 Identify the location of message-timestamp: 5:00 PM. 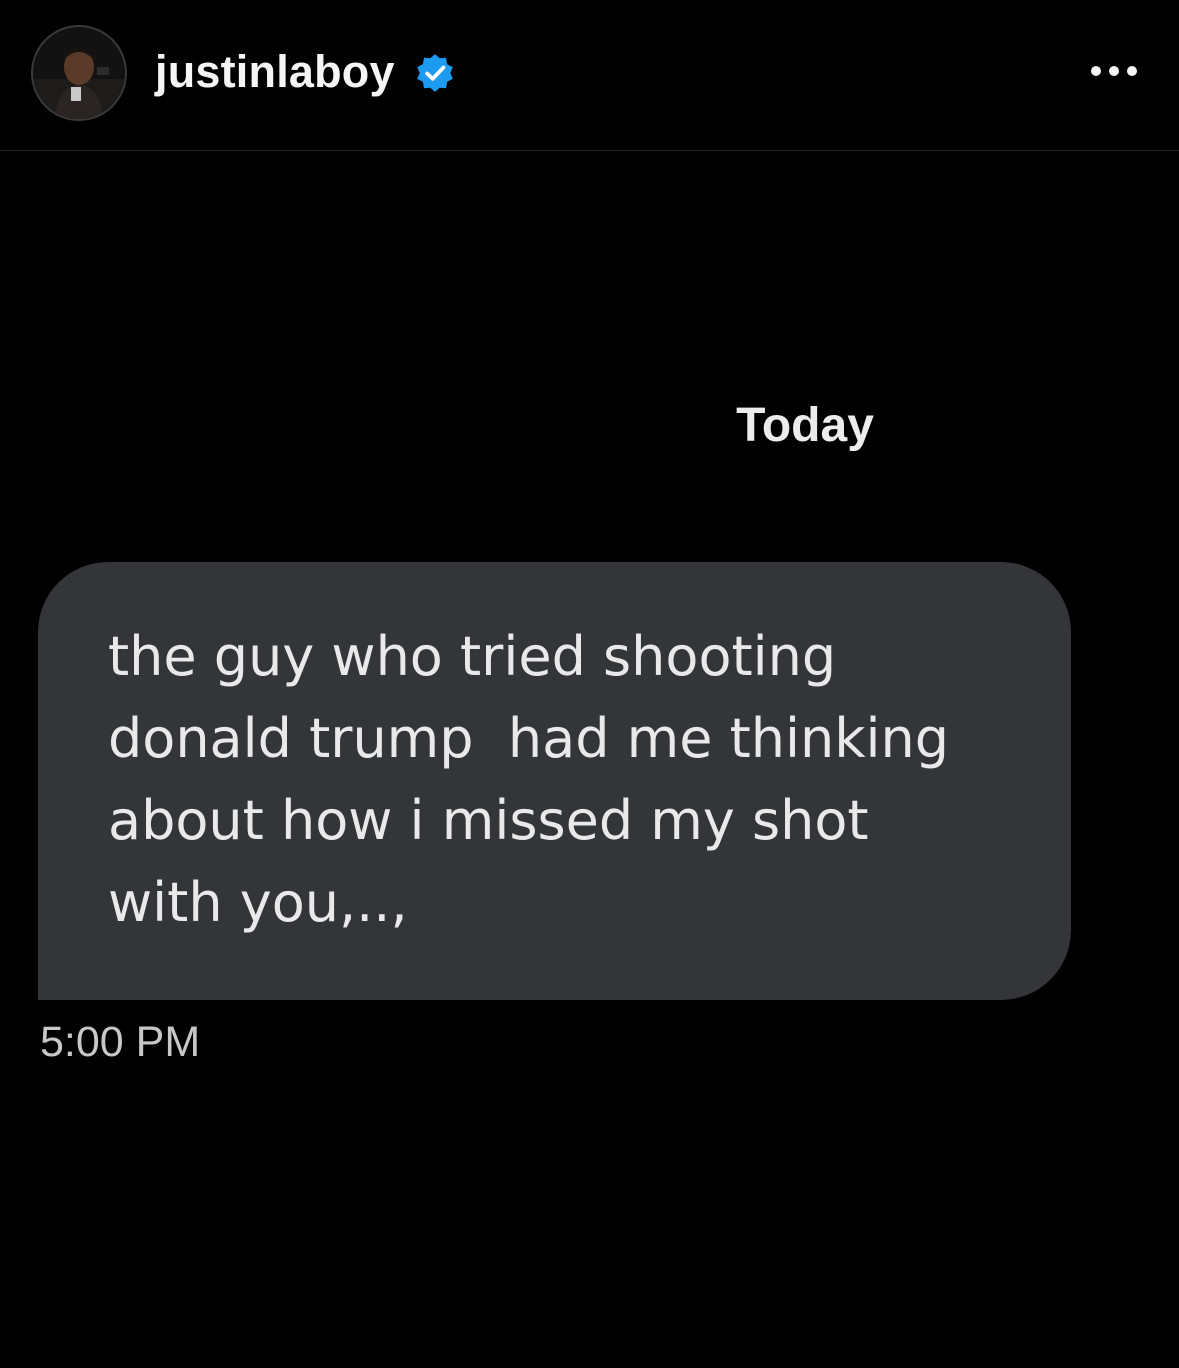
(120, 1042).